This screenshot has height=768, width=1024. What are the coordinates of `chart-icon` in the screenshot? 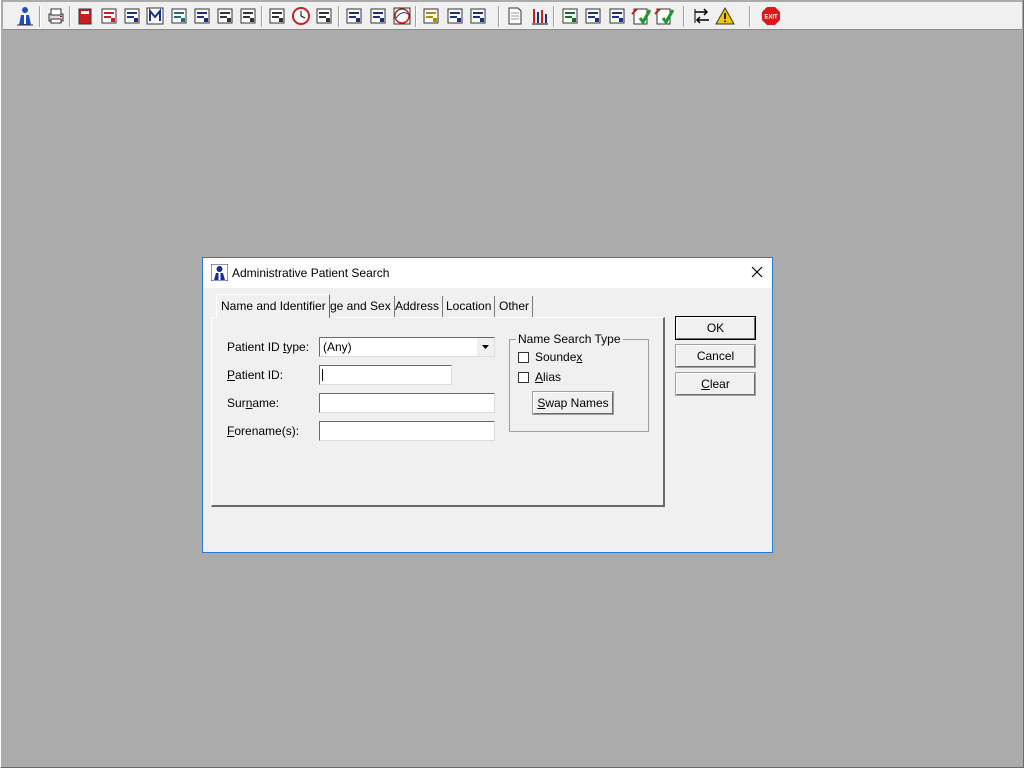 It's located at (354, 16).